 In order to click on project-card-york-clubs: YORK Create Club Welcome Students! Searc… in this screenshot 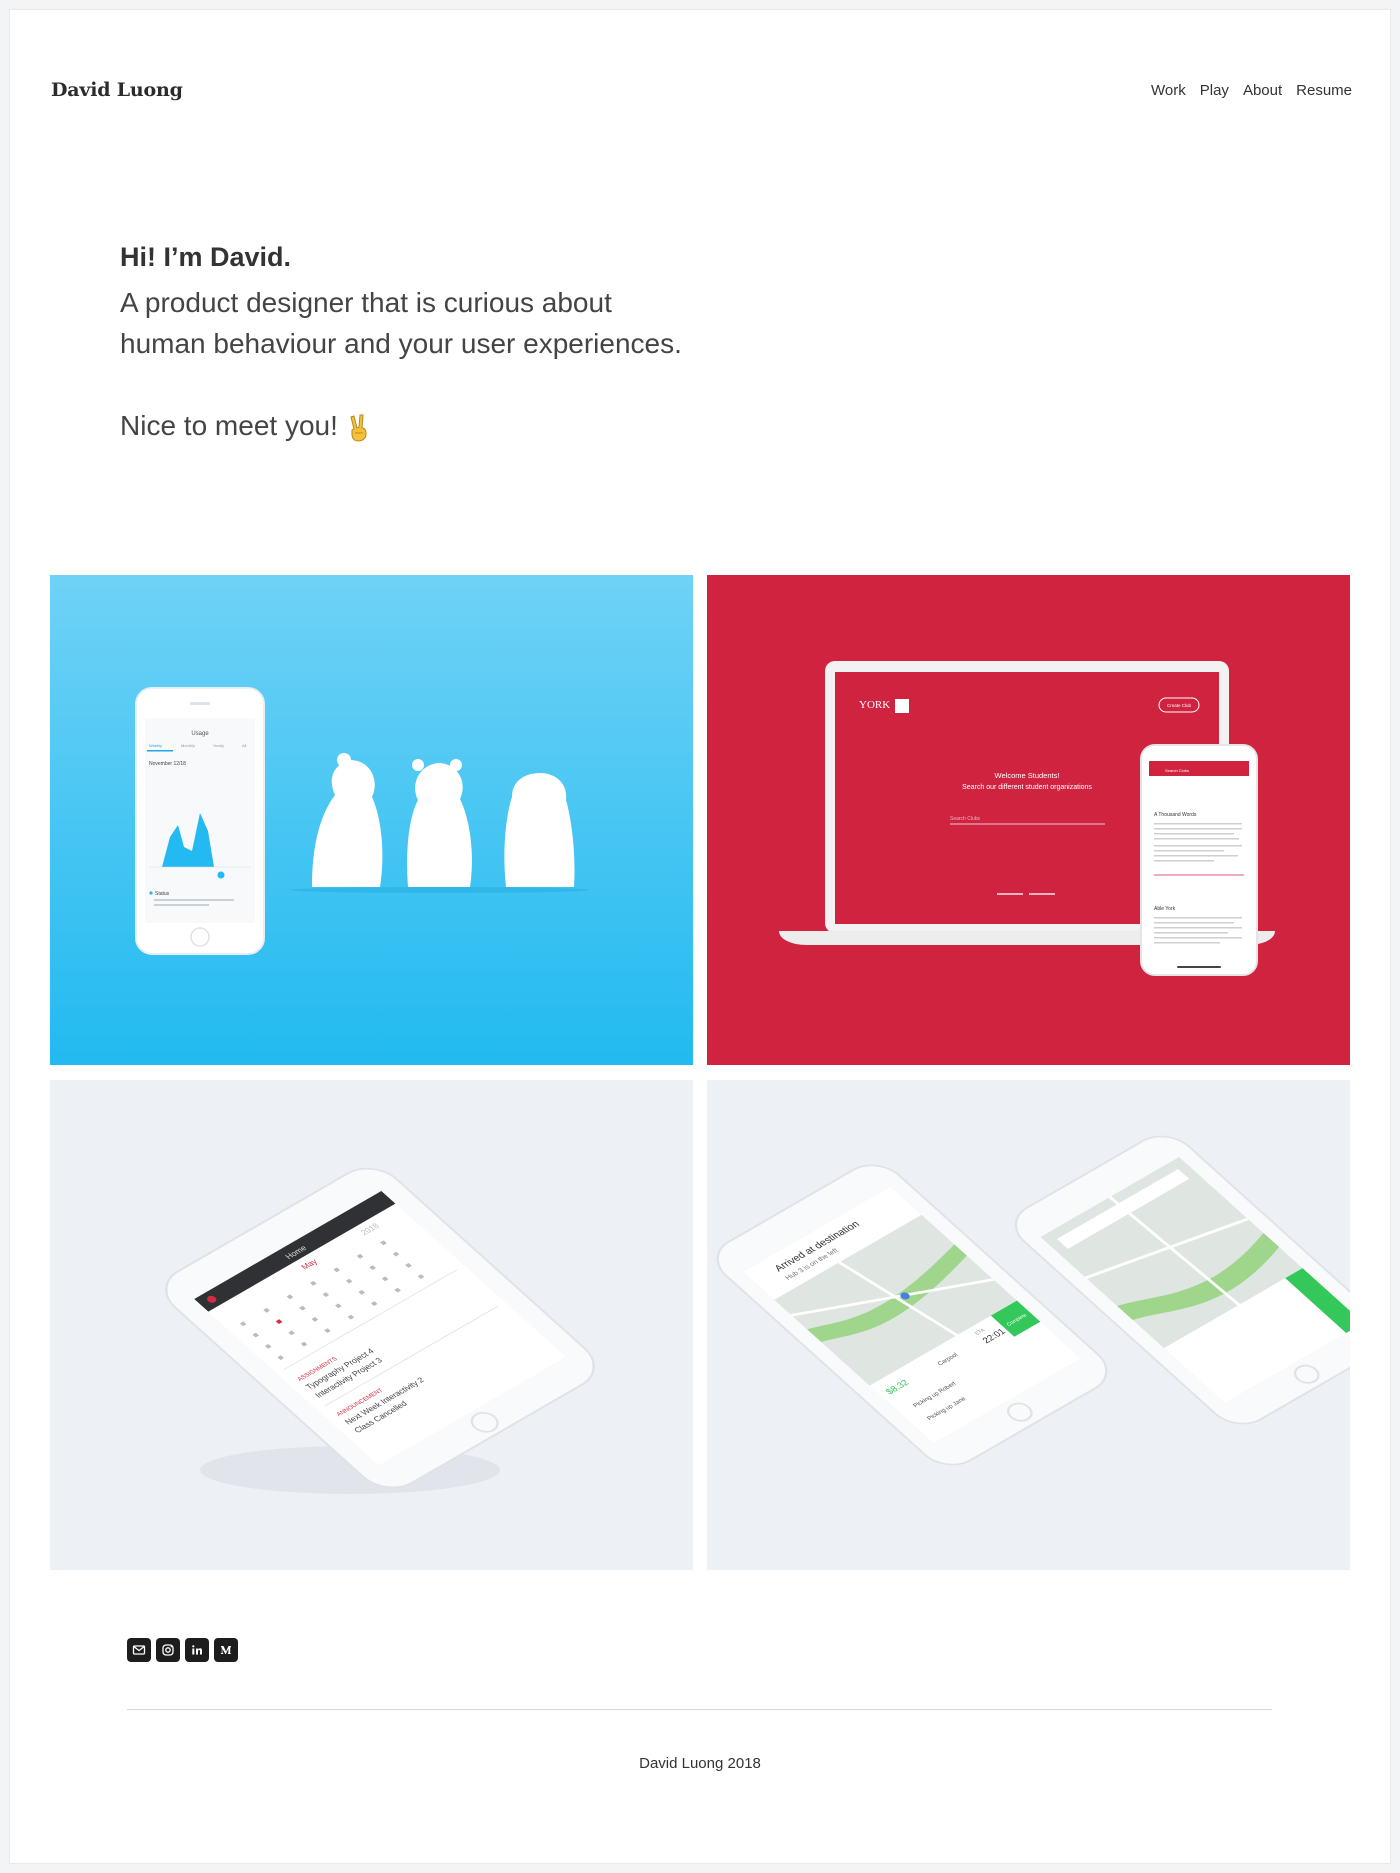, I will do `click(1028, 820)`.